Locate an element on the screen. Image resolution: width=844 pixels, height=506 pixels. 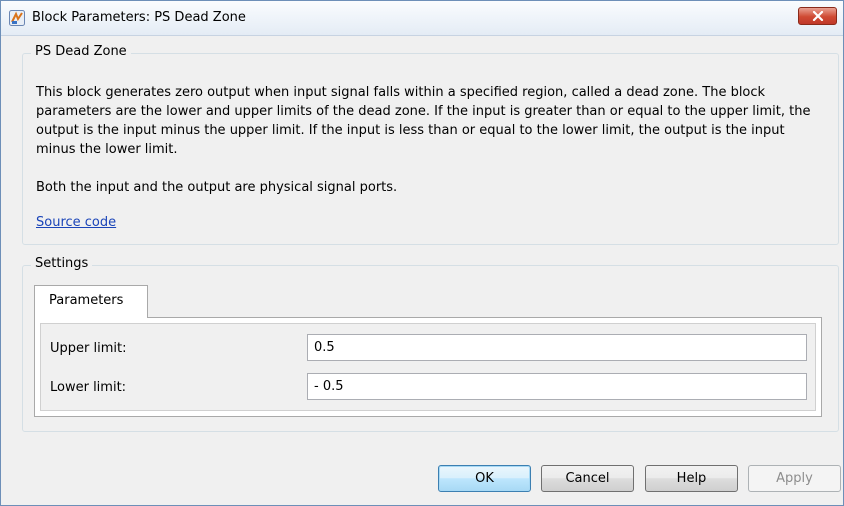
block-parameters-icon is located at coordinates (17, 18).